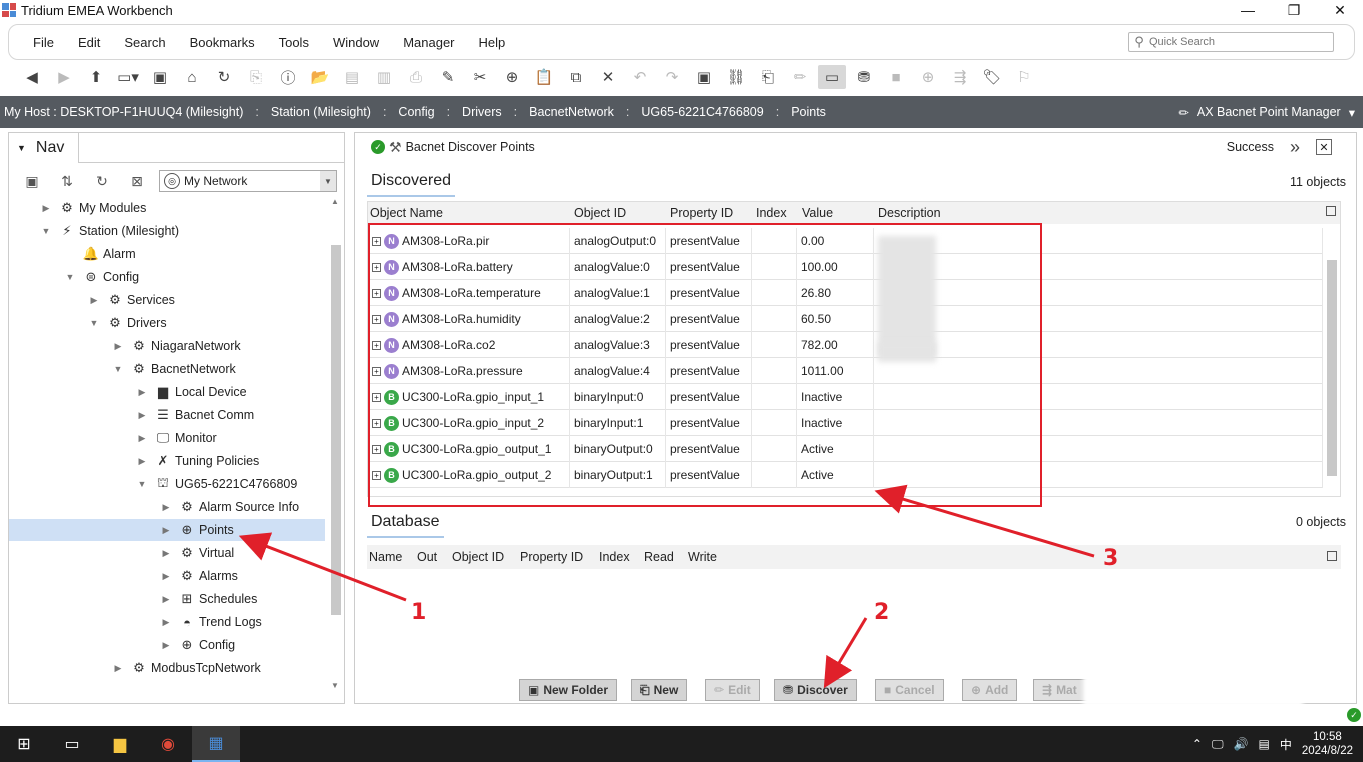  What do you see at coordinates (608, 77) in the screenshot?
I see `delete-icon: ✕` at bounding box center [608, 77].